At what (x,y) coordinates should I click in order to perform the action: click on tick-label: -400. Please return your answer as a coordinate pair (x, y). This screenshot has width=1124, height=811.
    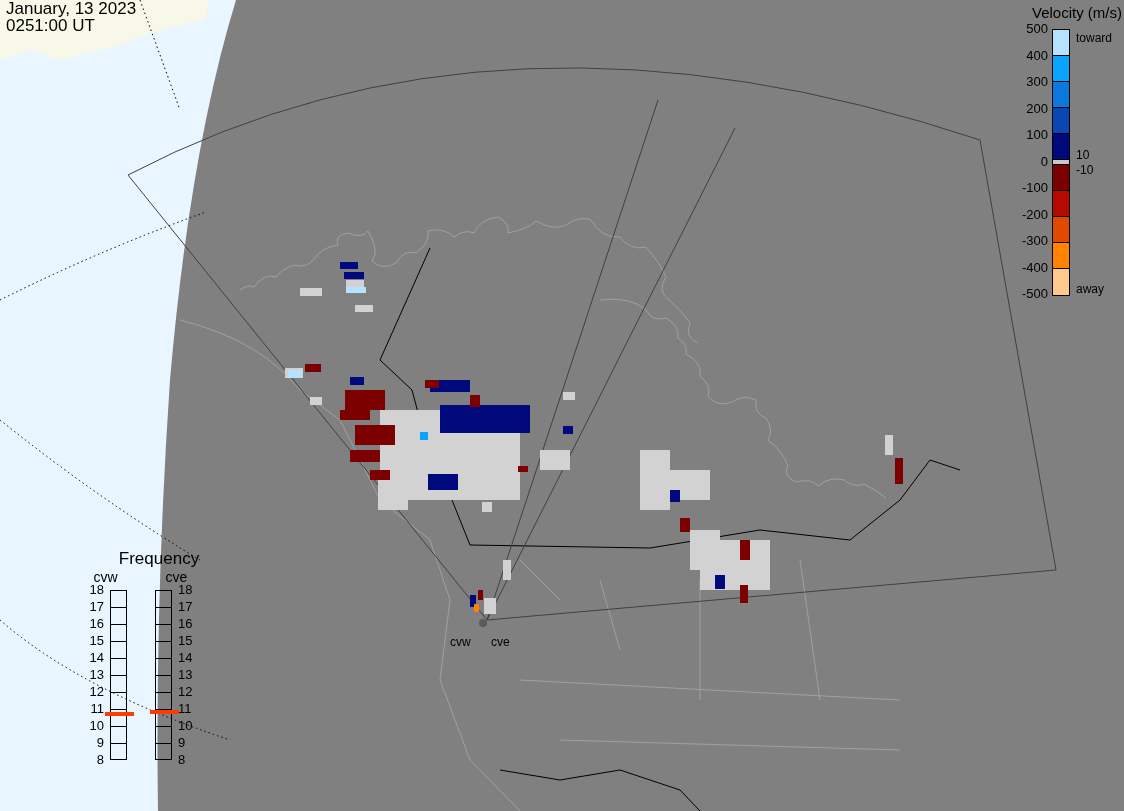
    Looking at the image, I should click on (1034, 268).